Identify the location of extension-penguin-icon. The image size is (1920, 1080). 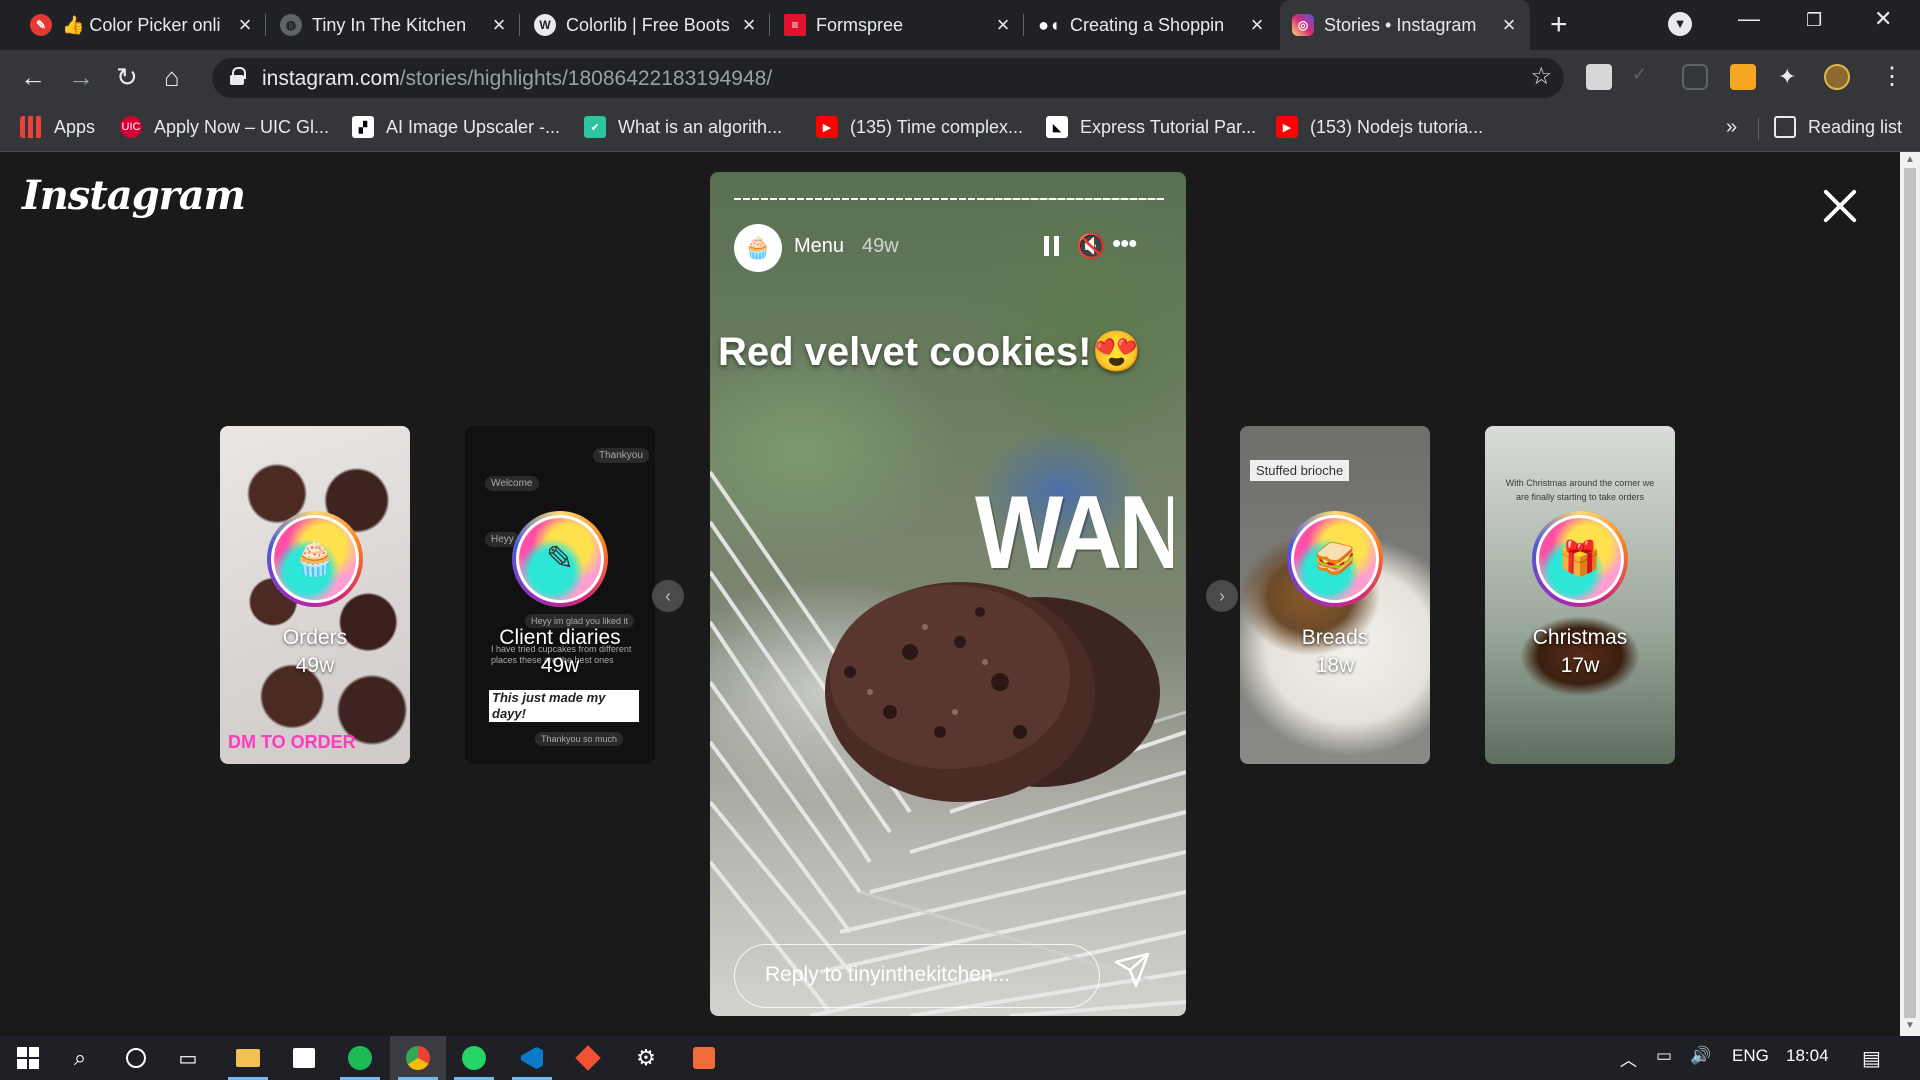
(1743, 77).